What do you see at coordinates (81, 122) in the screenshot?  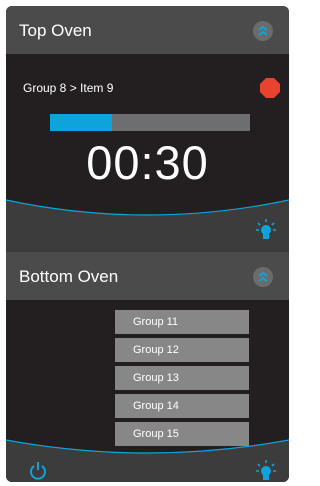 I see `cook-progress-fill` at bounding box center [81, 122].